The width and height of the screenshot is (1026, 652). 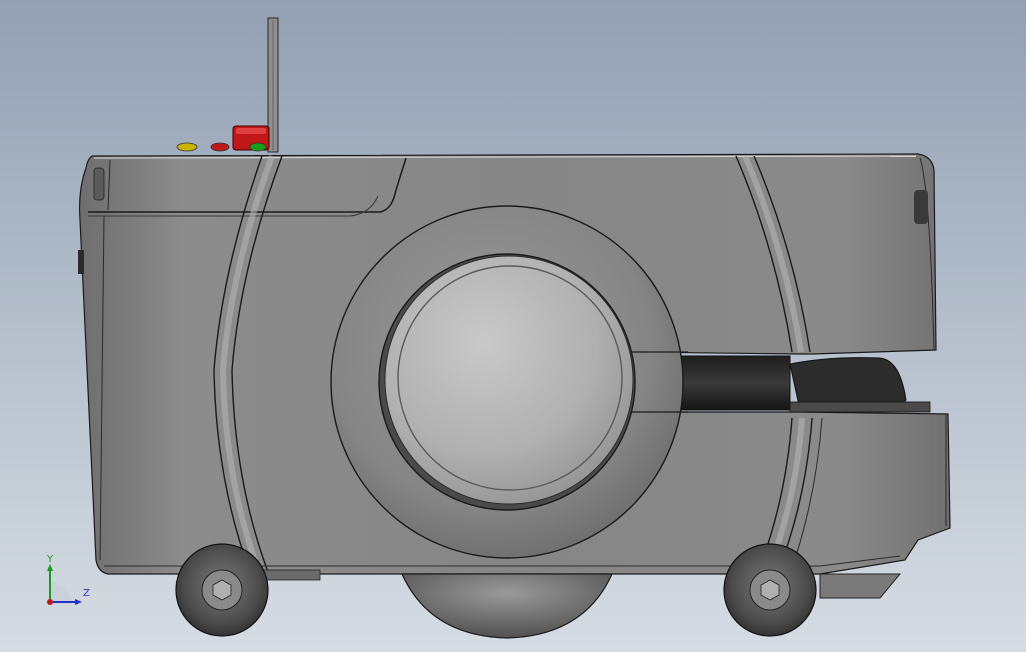 What do you see at coordinates (507, 606) in the screenshot?
I see `drive-wheel` at bounding box center [507, 606].